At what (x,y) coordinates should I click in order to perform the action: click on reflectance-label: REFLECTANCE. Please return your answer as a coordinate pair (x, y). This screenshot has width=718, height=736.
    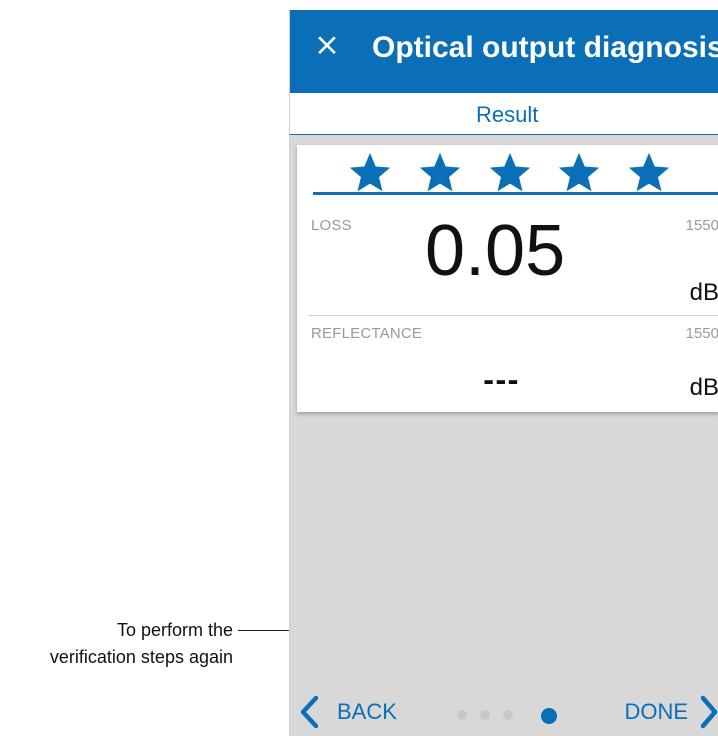
    Looking at the image, I should click on (367, 333).